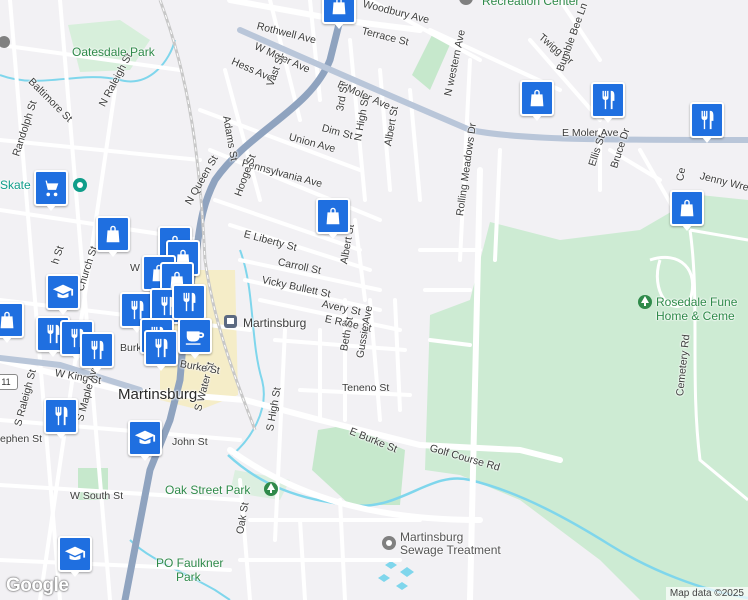 The width and height of the screenshot is (748, 600). I want to click on place-po-faulkner-2: Park, so click(188, 577).